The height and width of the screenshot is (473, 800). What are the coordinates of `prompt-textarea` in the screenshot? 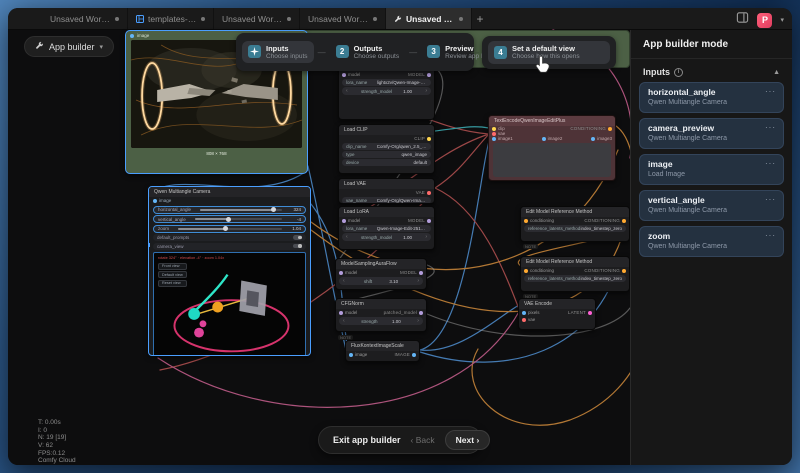 It's located at (552, 160).